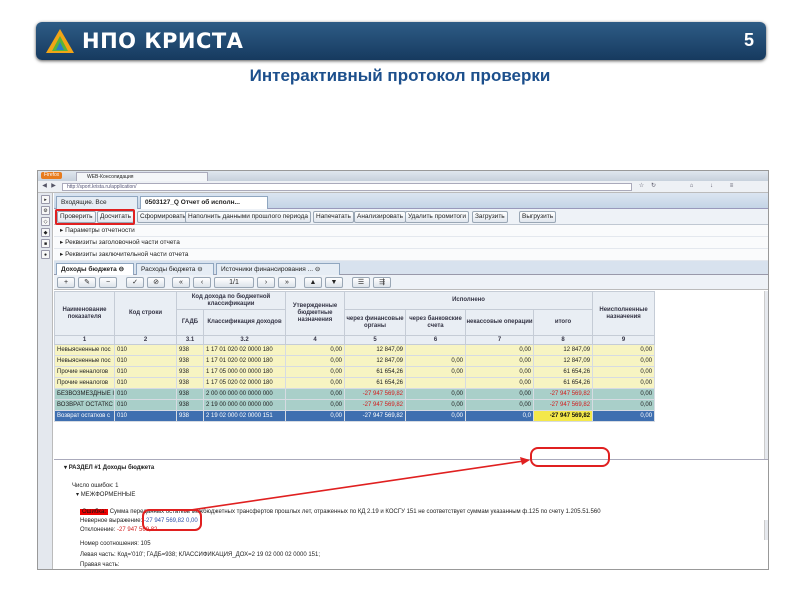 The width and height of the screenshot is (800, 600). What do you see at coordinates (84, 394) in the screenshot?
I see `cell-name: БЕЗВОЗМЕЗДНЫЕ I` at bounding box center [84, 394].